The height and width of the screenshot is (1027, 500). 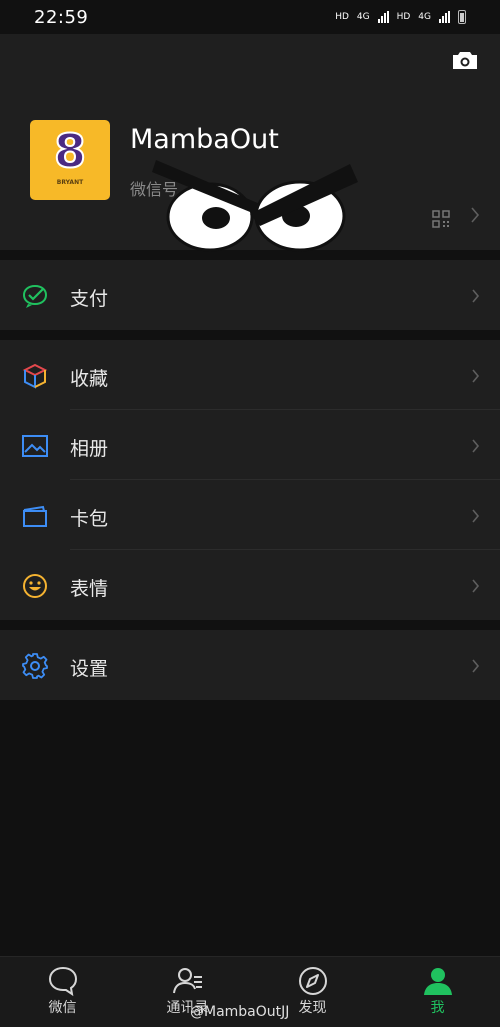 I want to click on menu-item-label: 设置, so click(x=89, y=669).